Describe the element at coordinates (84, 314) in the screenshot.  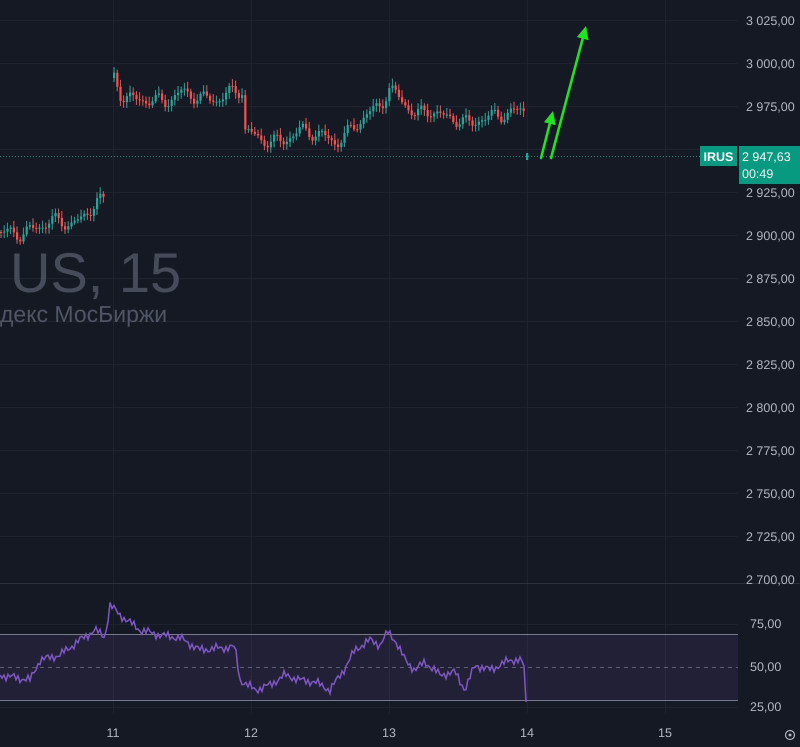
I see `exchange-watermark: декс МосБиржи` at that location.